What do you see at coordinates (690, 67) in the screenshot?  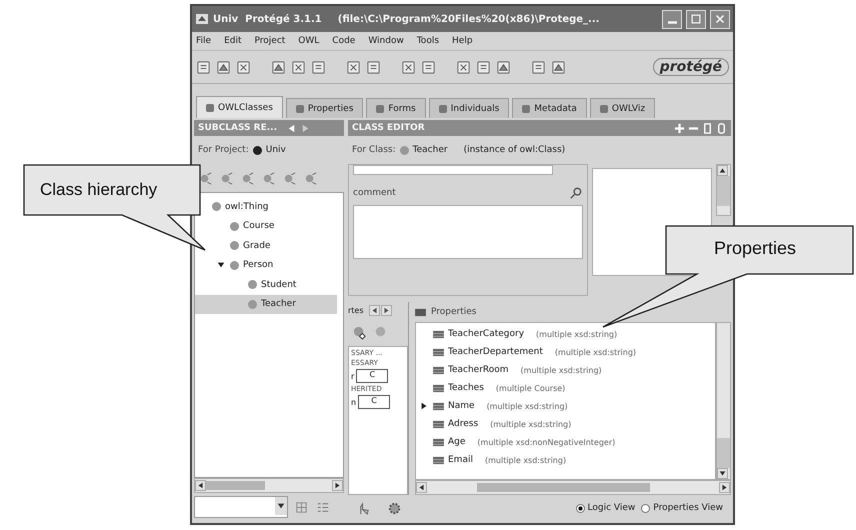 I see `protege-logo: protégé` at bounding box center [690, 67].